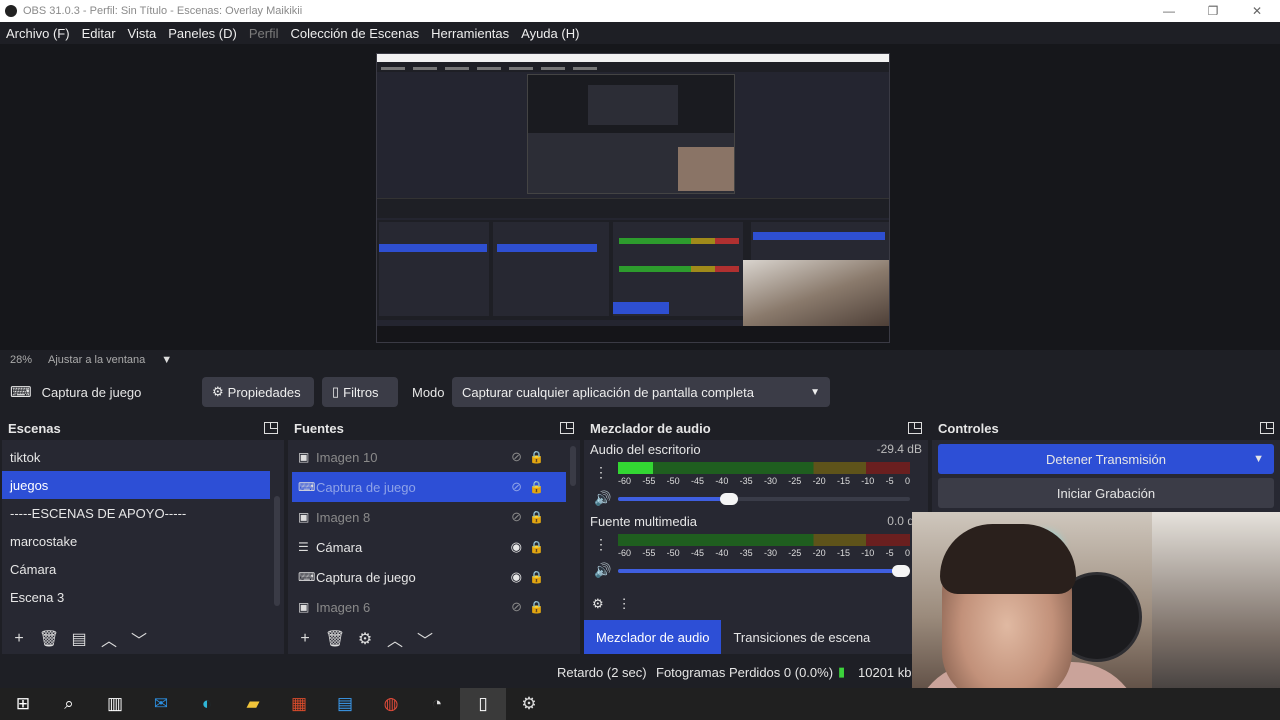  What do you see at coordinates (115, 704) in the screenshot?
I see `task-view-icon: ▥` at bounding box center [115, 704].